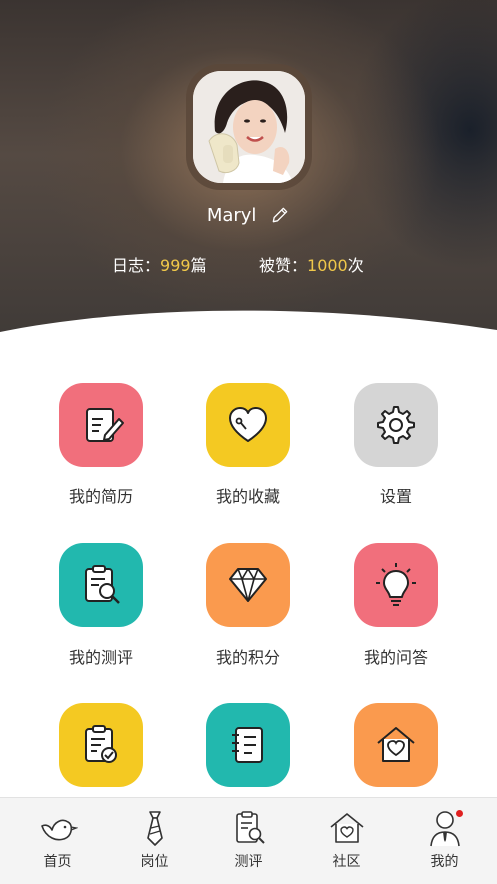 The height and width of the screenshot is (884, 497). I want to click on gear-icon, so click(396, 425).